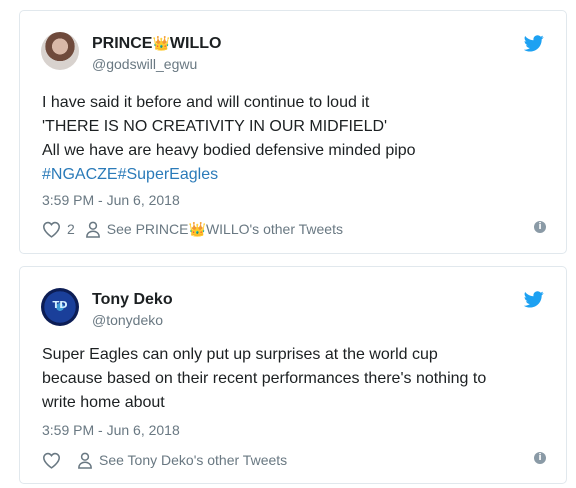 The image size is (576, 488). What do you see at coordinates (103, 402) in the screenshot?
I see `tweet-text-line: write home about` at bounding box center [103, 402].